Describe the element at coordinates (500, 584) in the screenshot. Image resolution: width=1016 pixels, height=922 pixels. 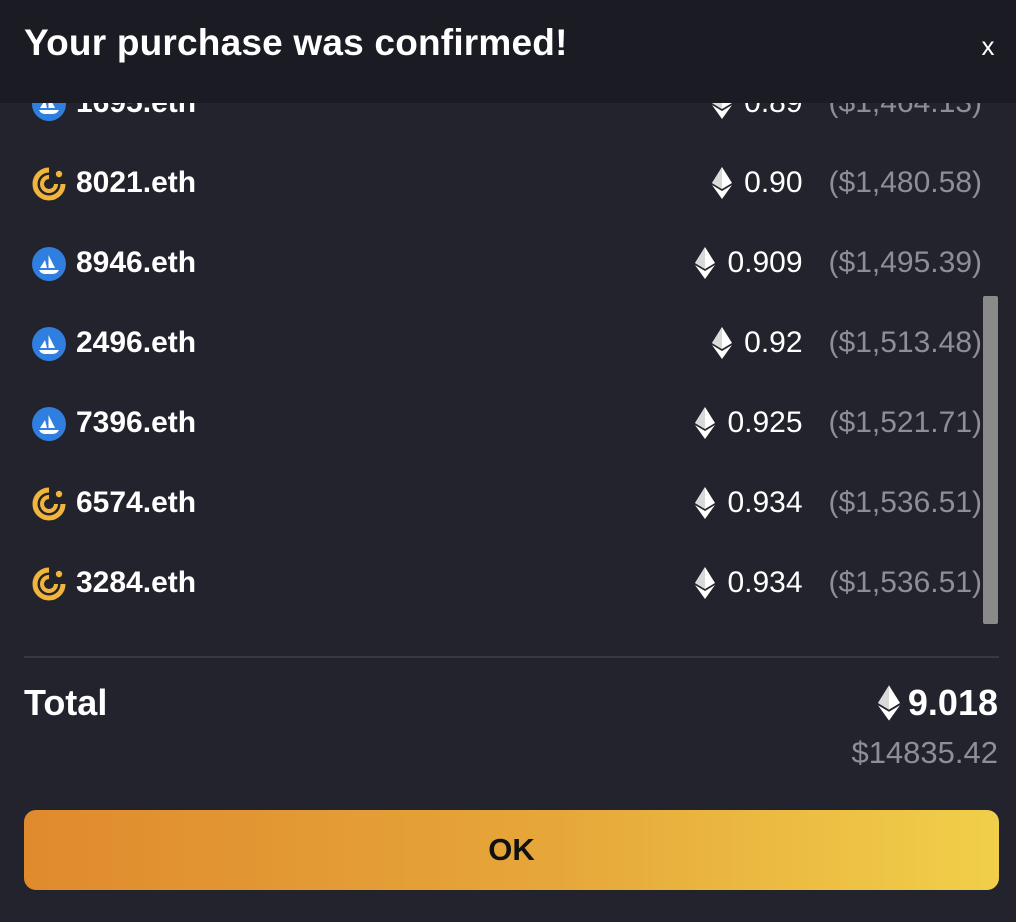
I see `list-item: 3284.eth 0.934 ($1,536.51)` at that location.